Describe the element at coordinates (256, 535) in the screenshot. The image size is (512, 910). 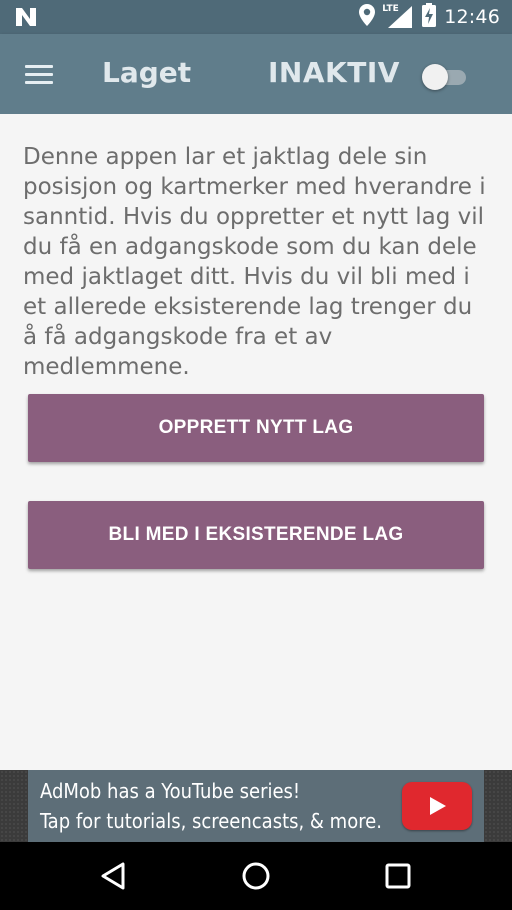
I see `join-team-button: BLI MED I EKSISTERENDE LAG` at that location.